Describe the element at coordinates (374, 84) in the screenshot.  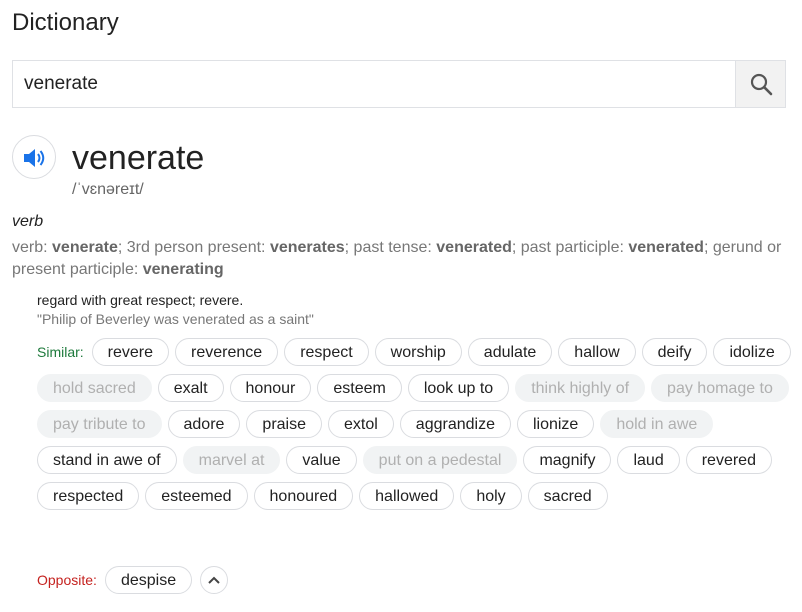
I see `search-input` at that location.